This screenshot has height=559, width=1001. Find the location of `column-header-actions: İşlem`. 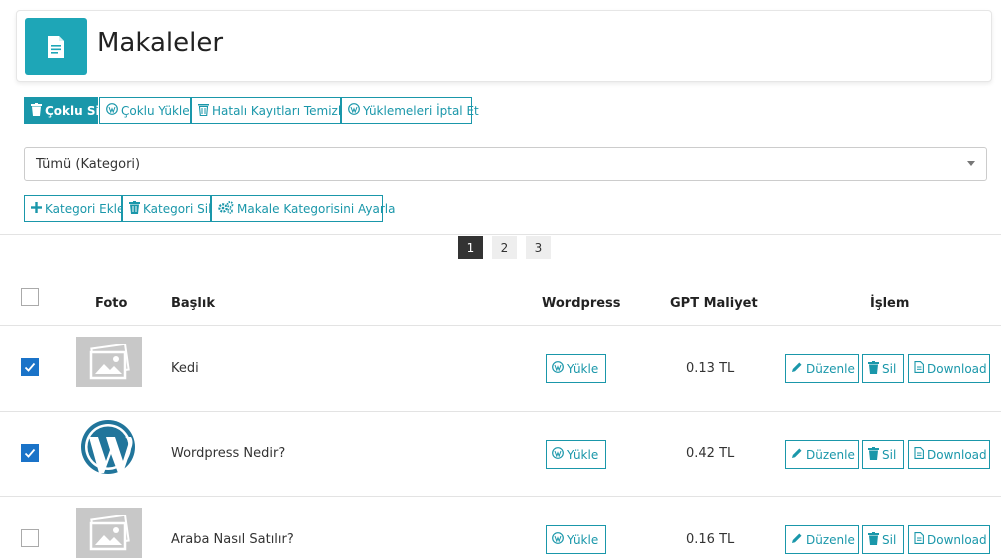

column-header-actions: İşlem is located at coordinates (890, 303).